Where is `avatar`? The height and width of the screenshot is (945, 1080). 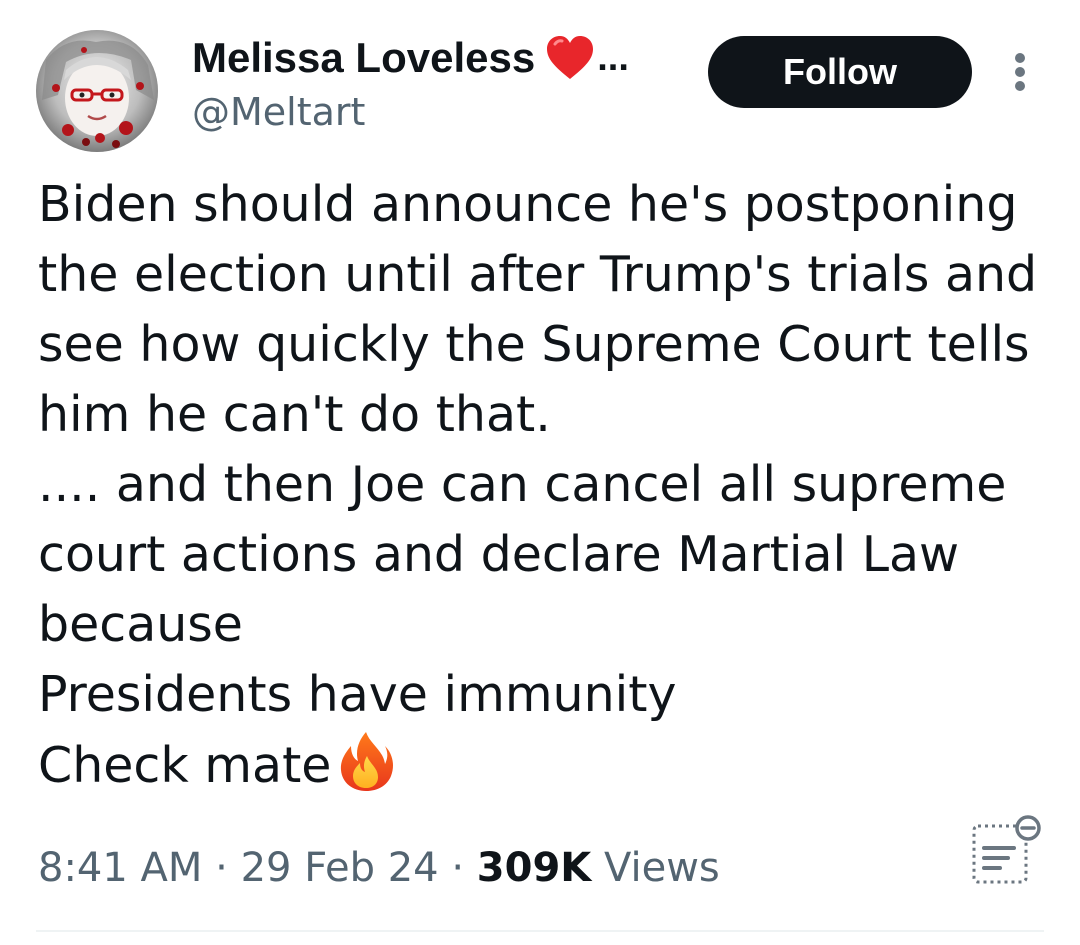 avatar is located at coordinates (97, 91).